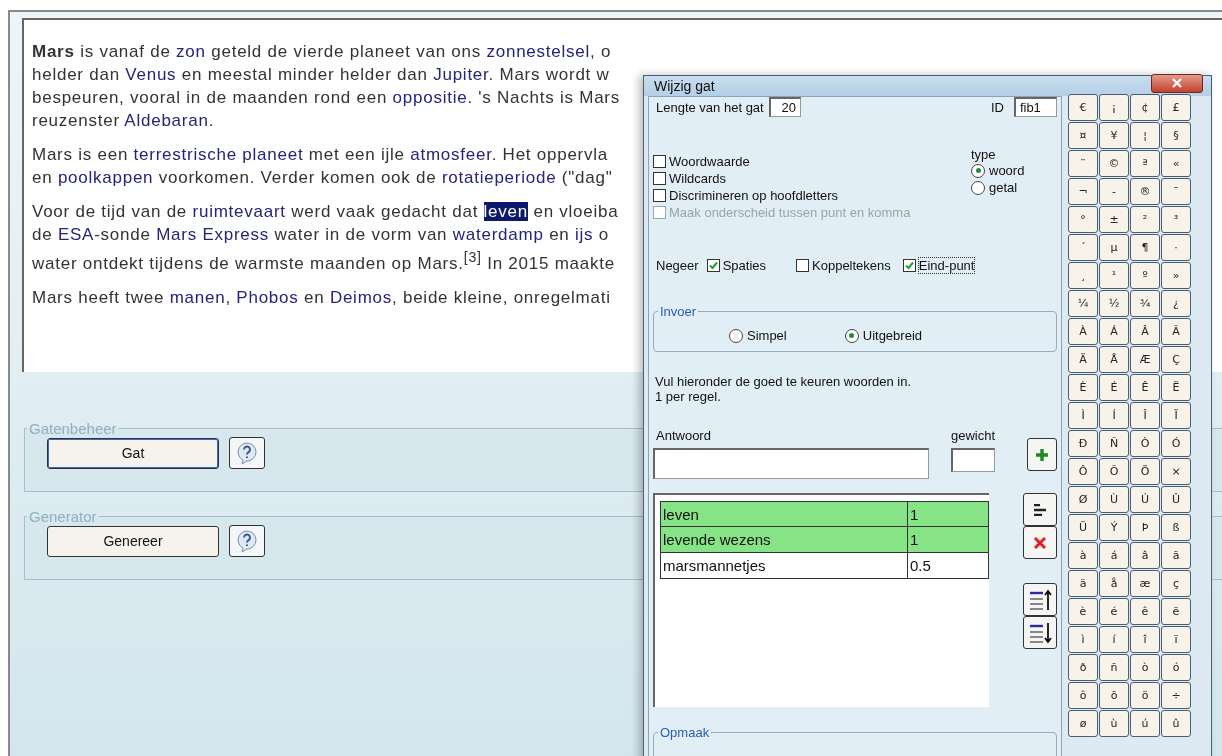  I want to click on answer-row: levende wezens 1, so click(824, 540).